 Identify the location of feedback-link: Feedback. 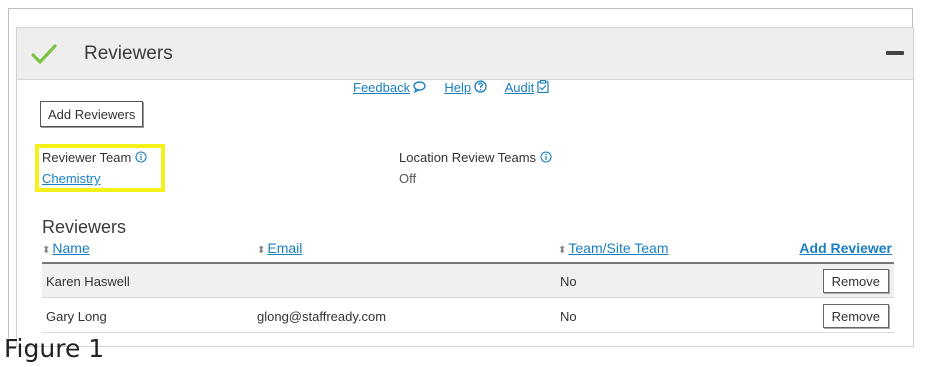
(381, 87).